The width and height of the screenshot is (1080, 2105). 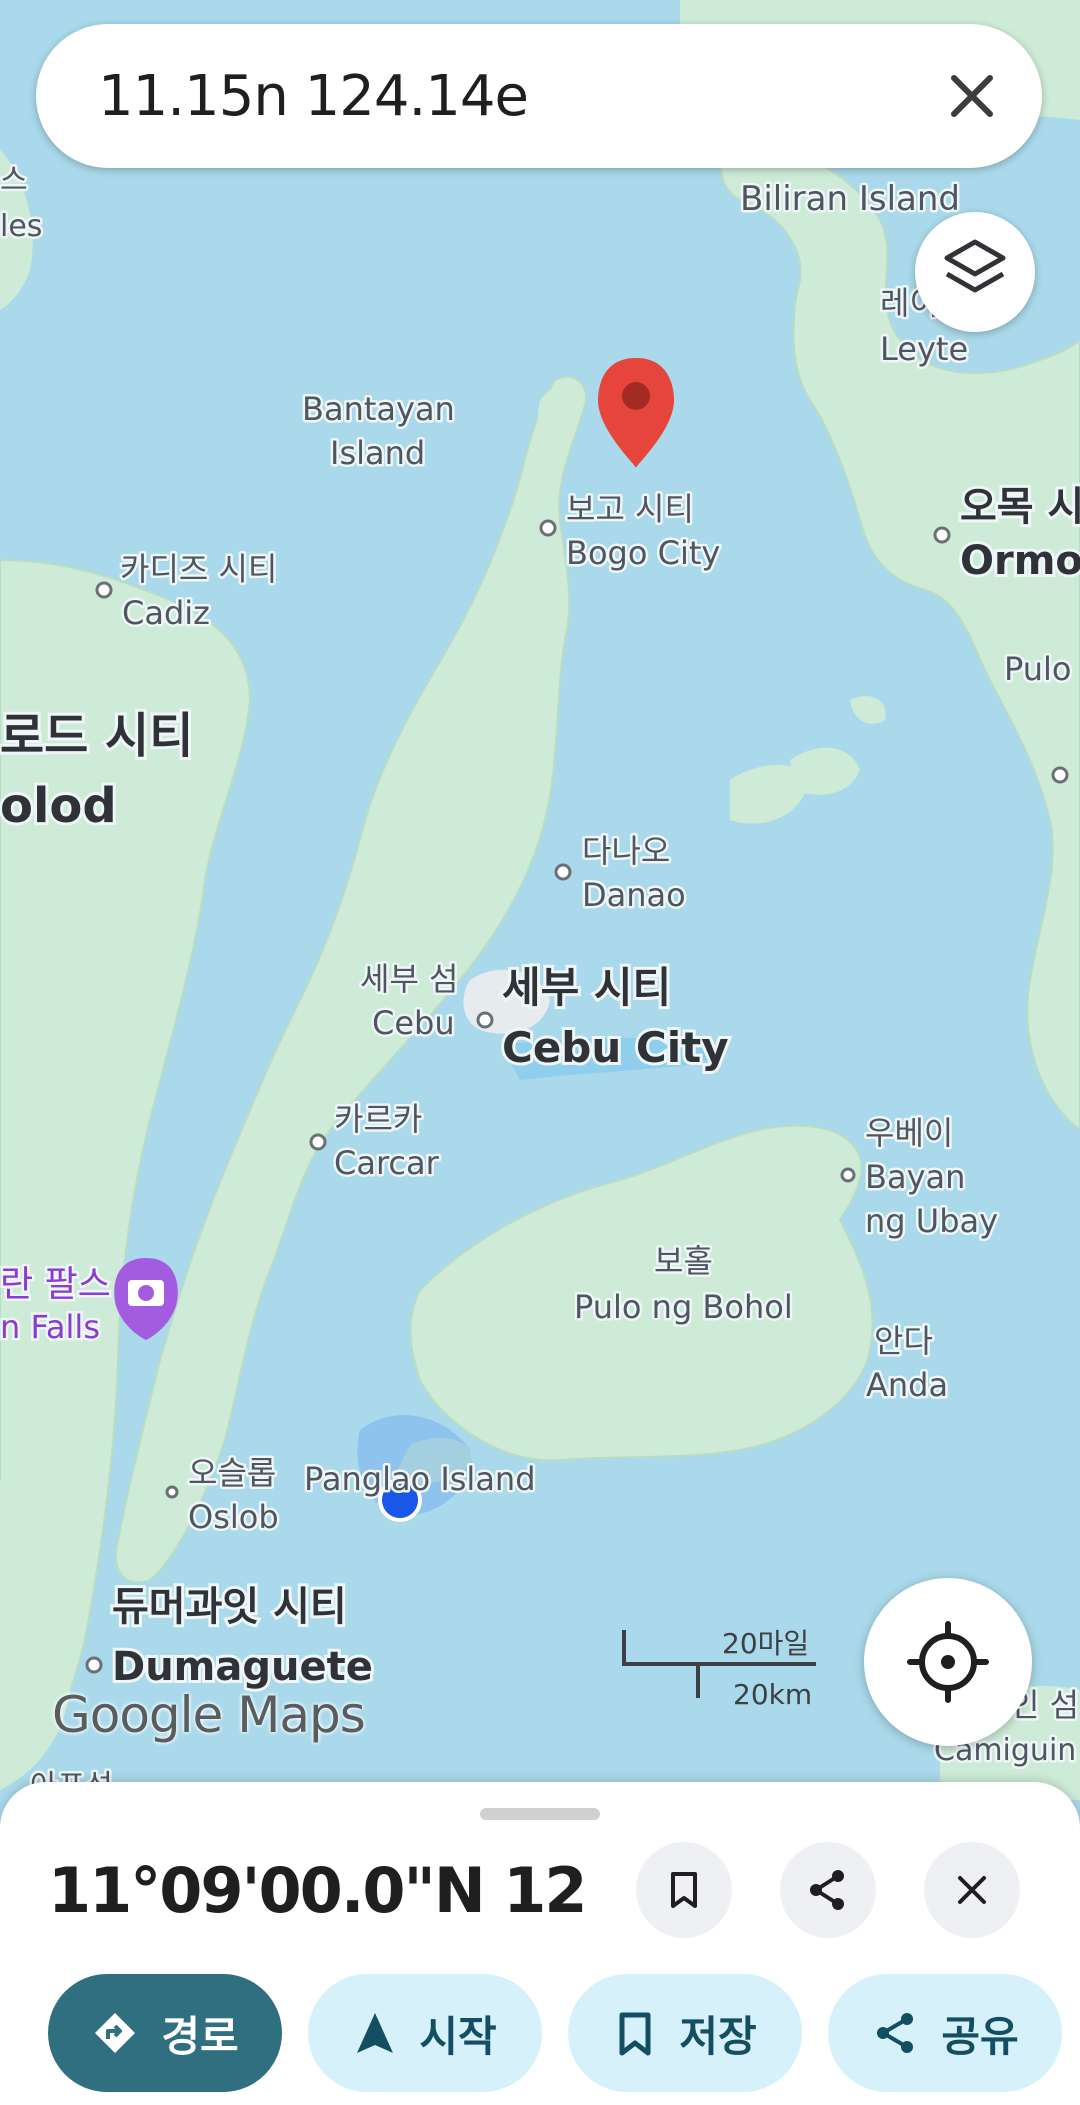 I want to click on directions-button: 경로, so click(x=165, y=2033).